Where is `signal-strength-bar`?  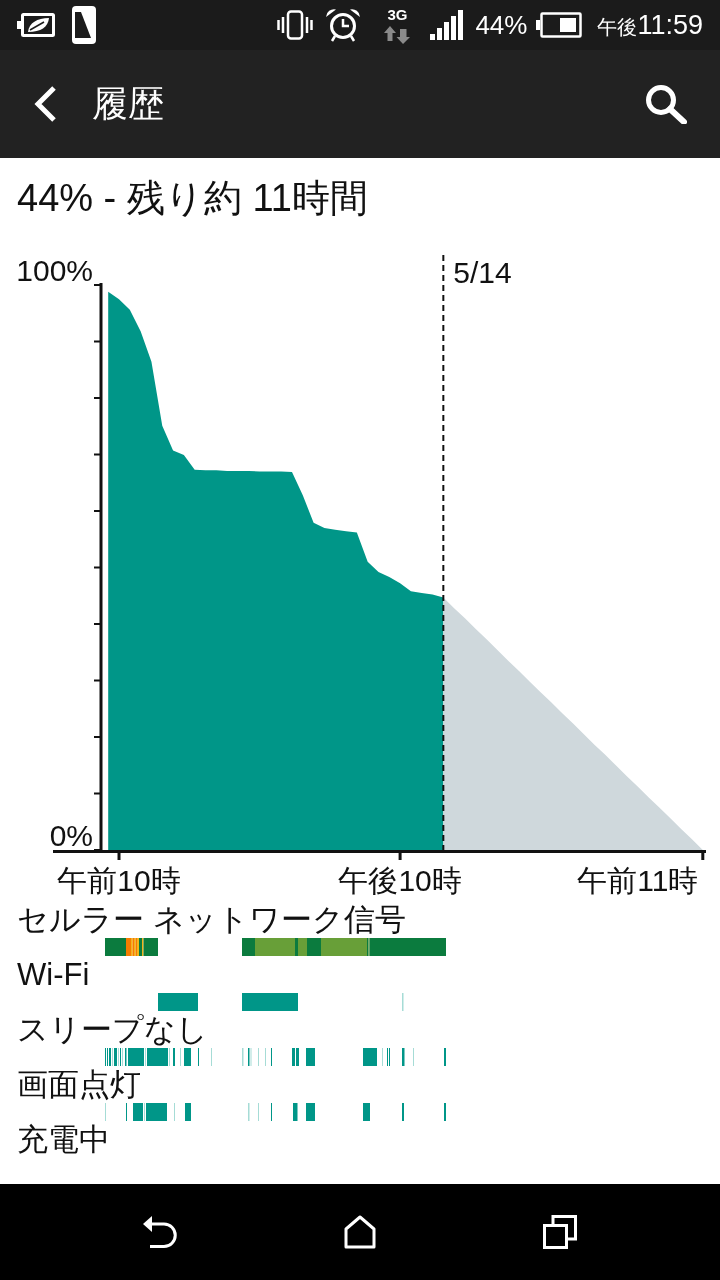 signal-strength-bar is located at coordinates (131, 947).